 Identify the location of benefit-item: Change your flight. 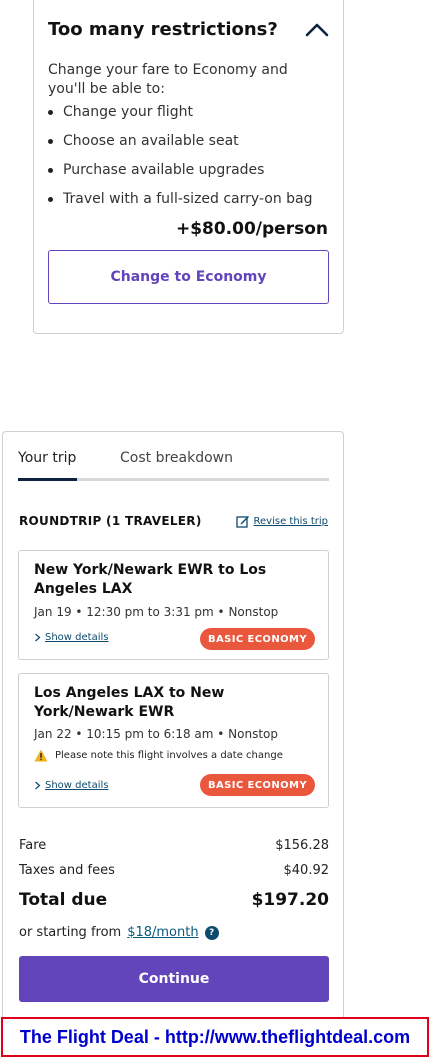
(180, 117).